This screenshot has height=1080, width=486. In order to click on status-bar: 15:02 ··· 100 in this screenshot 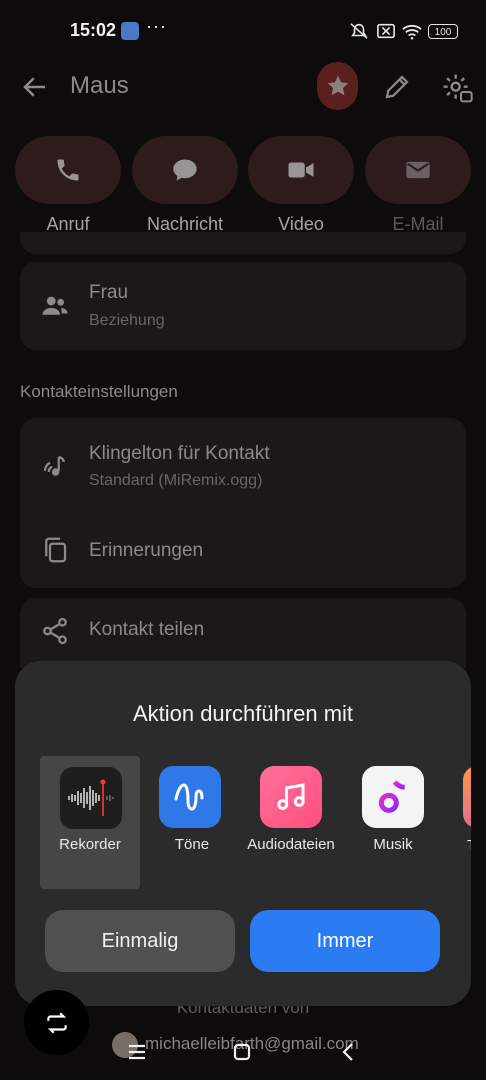, I will do `click(243, 30)`.